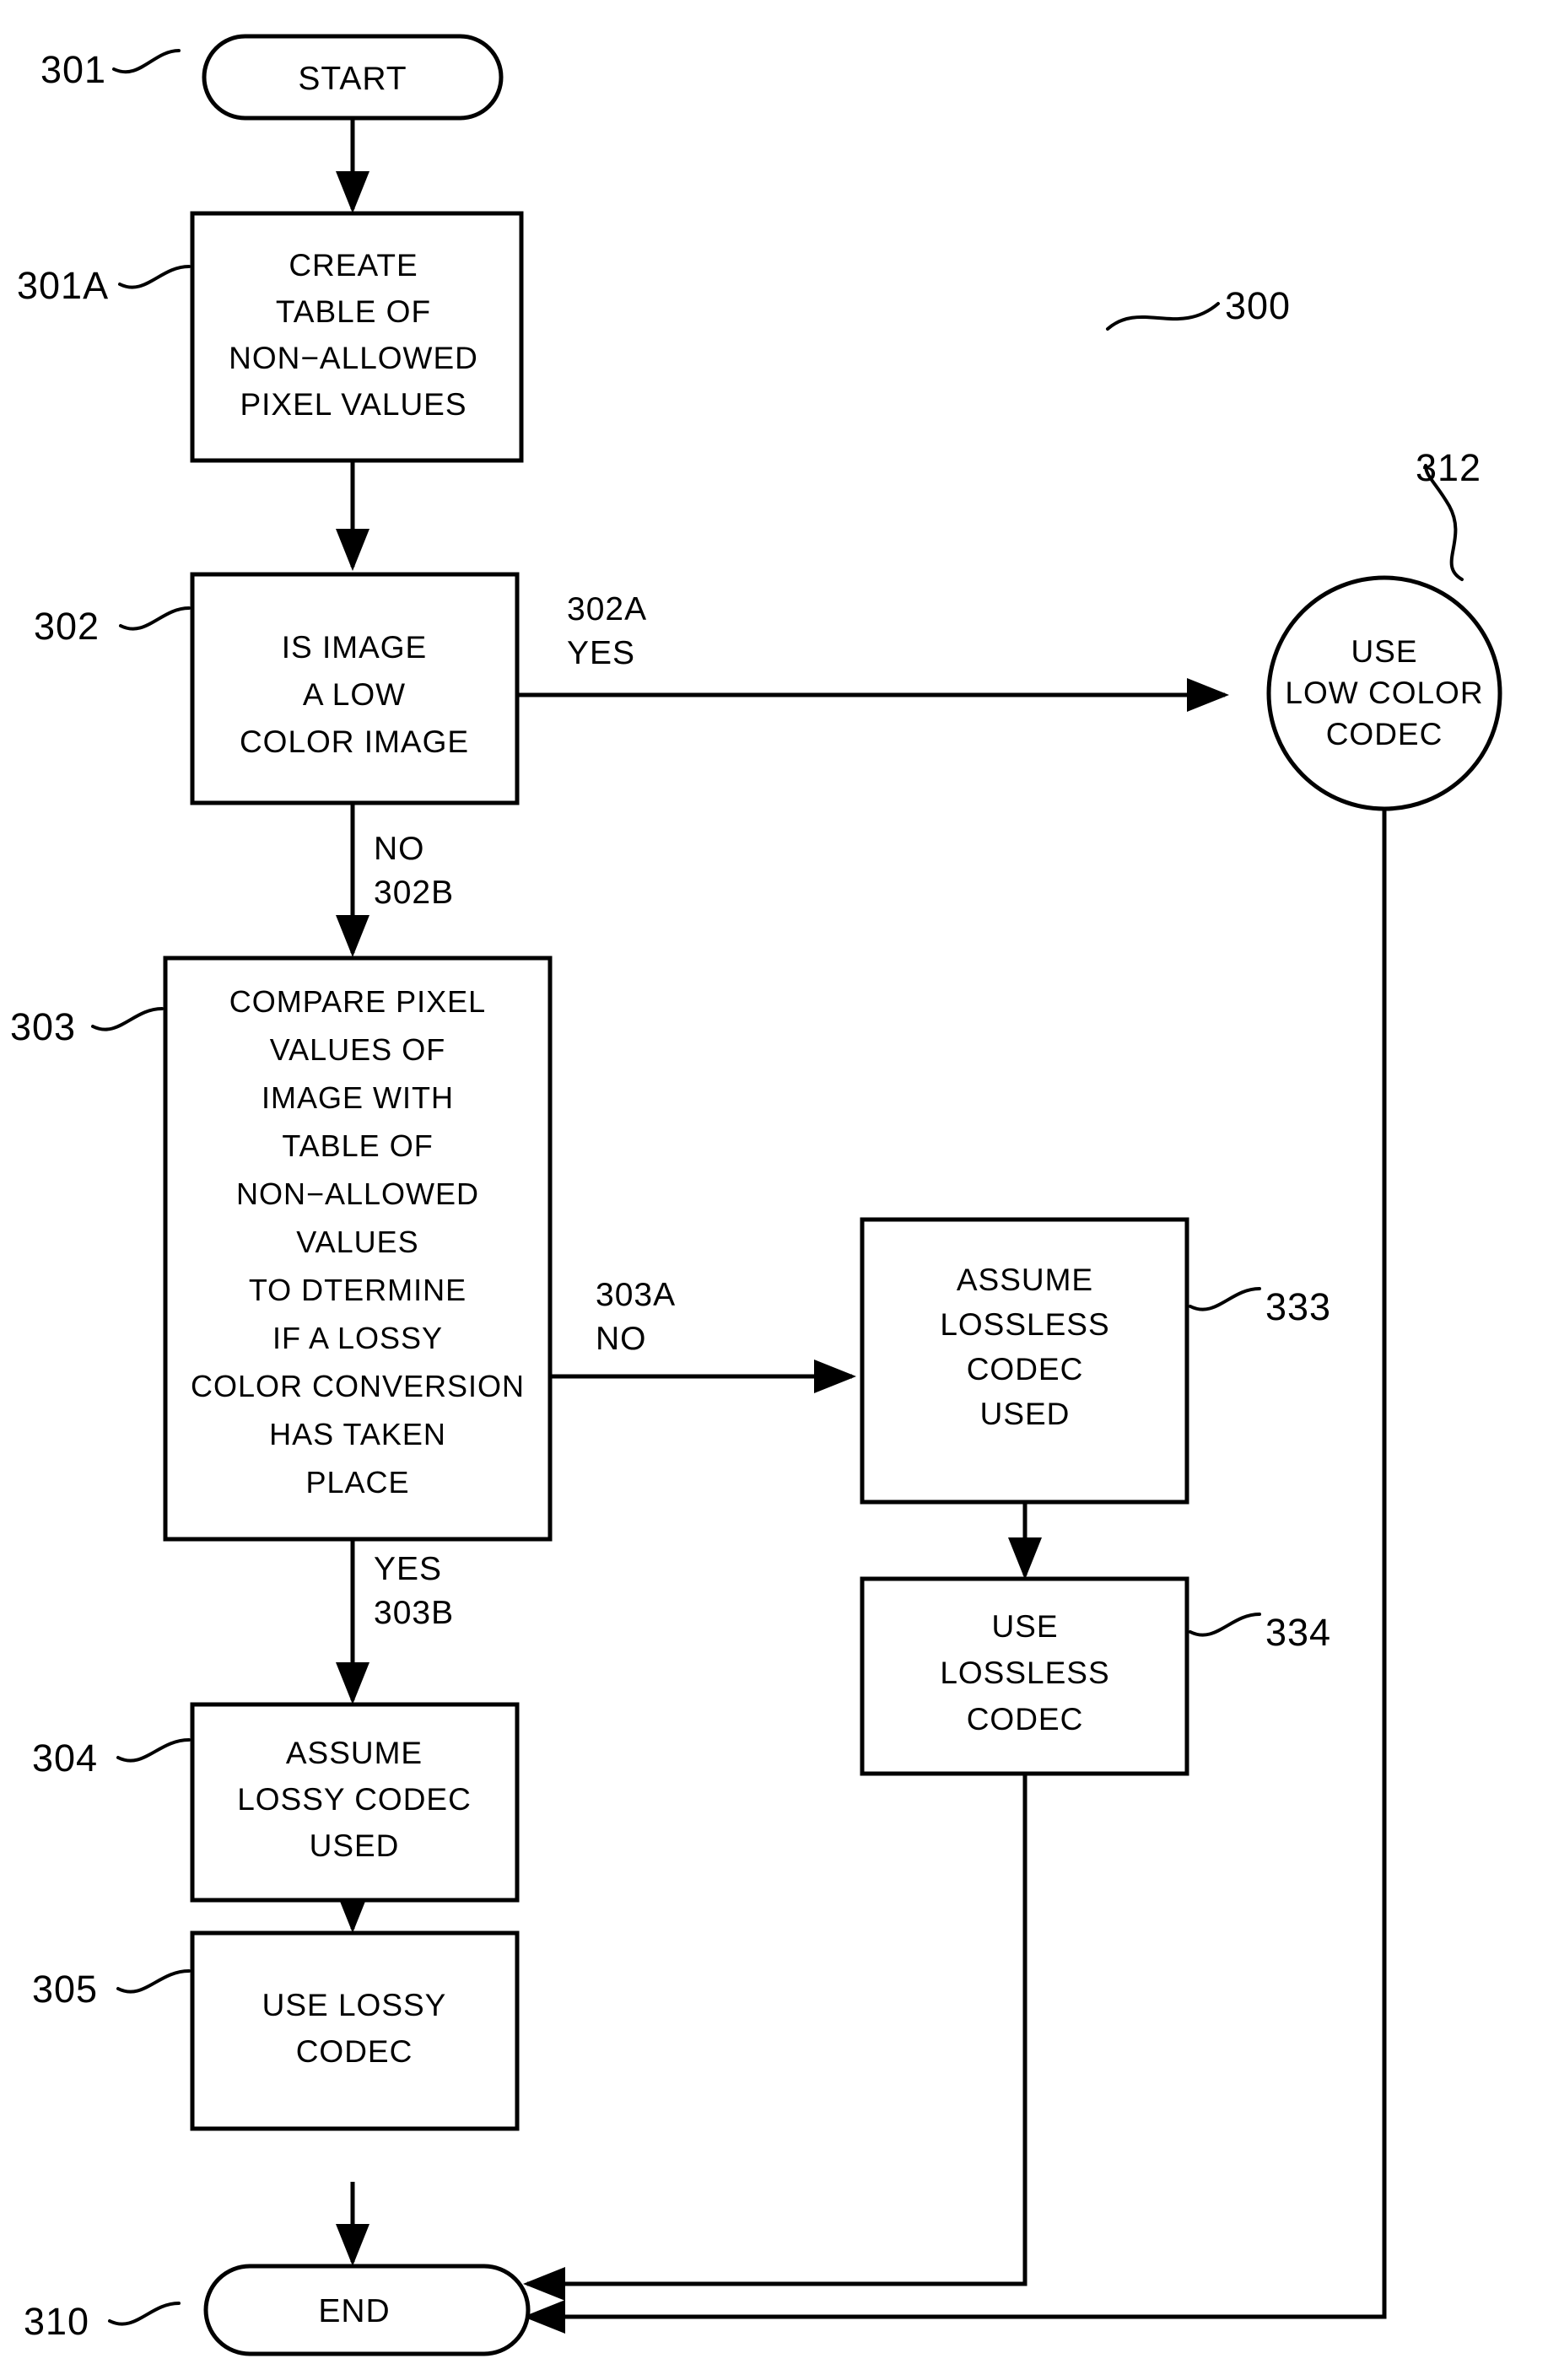  What do you see at coordinates (408, 1569) in the screenshot?
I see `edge-label-303b-answer: YES` at bounding box center [408, 1569].